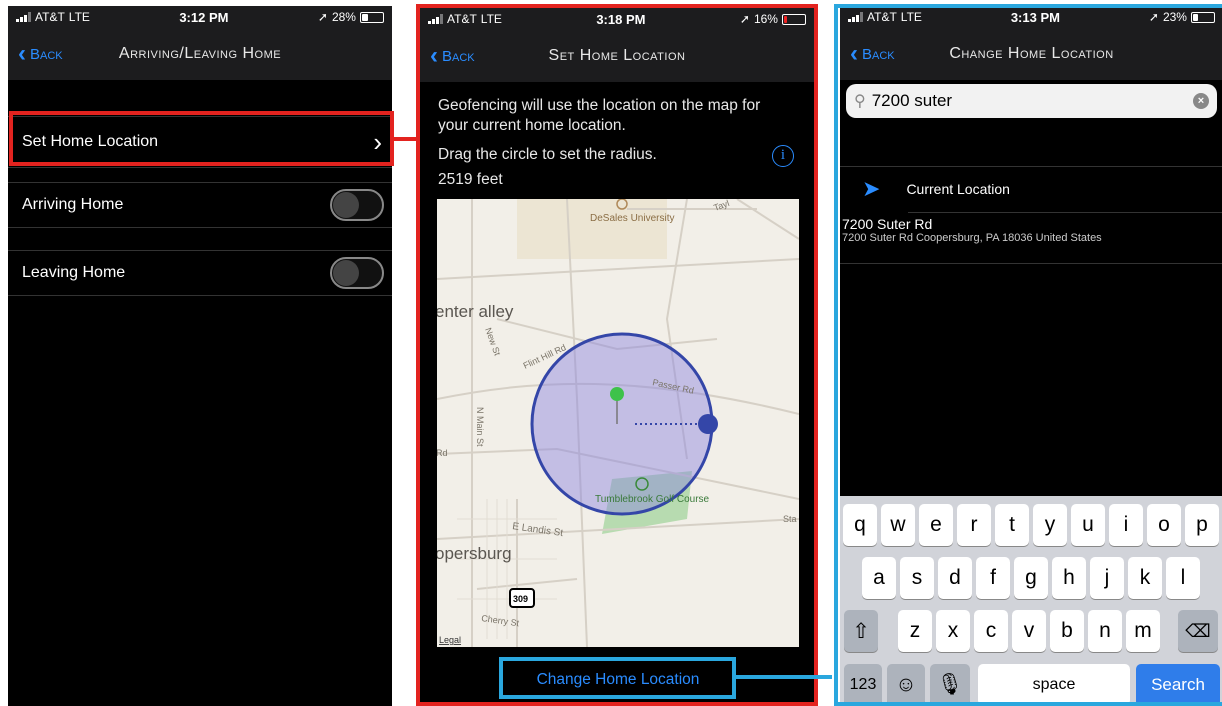 Image resolution: width=1222 pixels, height=706 pixels. I want to click on highlight-box-set-home, so click(201, 138).